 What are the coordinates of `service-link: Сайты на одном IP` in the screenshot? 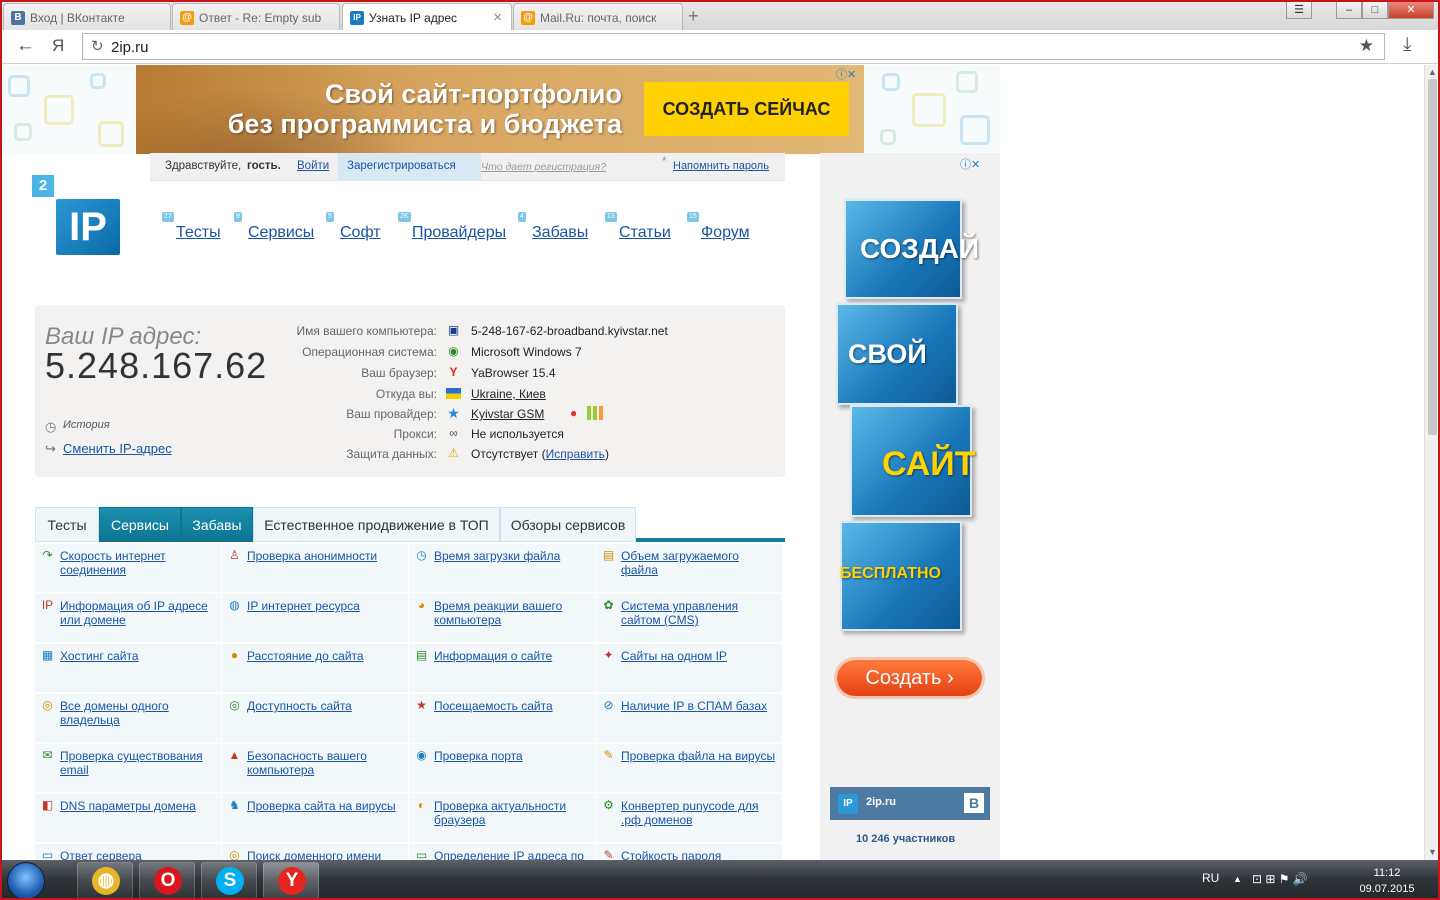 It's located at (699, 656).